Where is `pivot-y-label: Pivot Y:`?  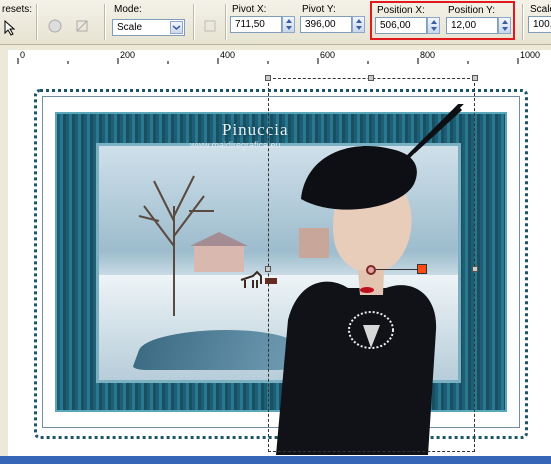
pivot-y-label: Pivot Y: is located at coordinates (319, 9).